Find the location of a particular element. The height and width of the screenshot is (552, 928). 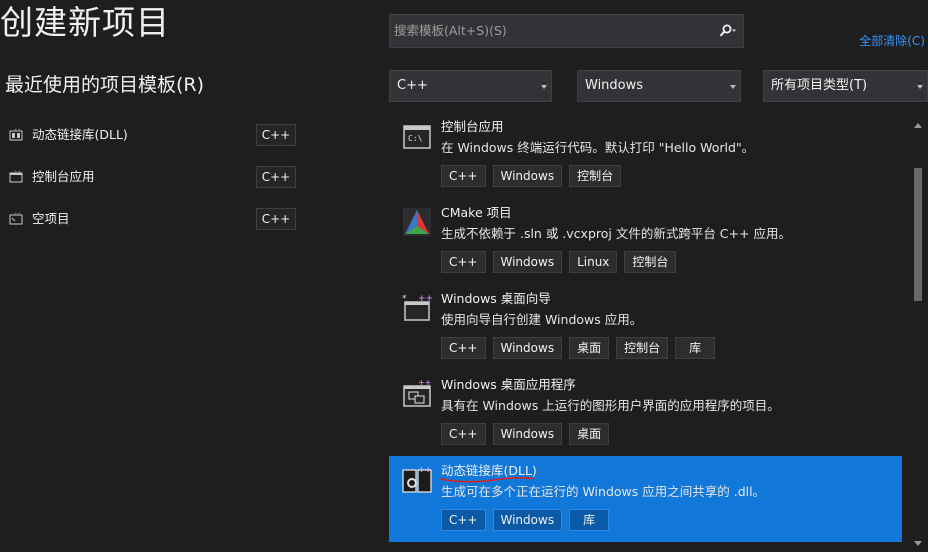

template-title: Windows 桌面向导 is located at coordinates (496, 298).